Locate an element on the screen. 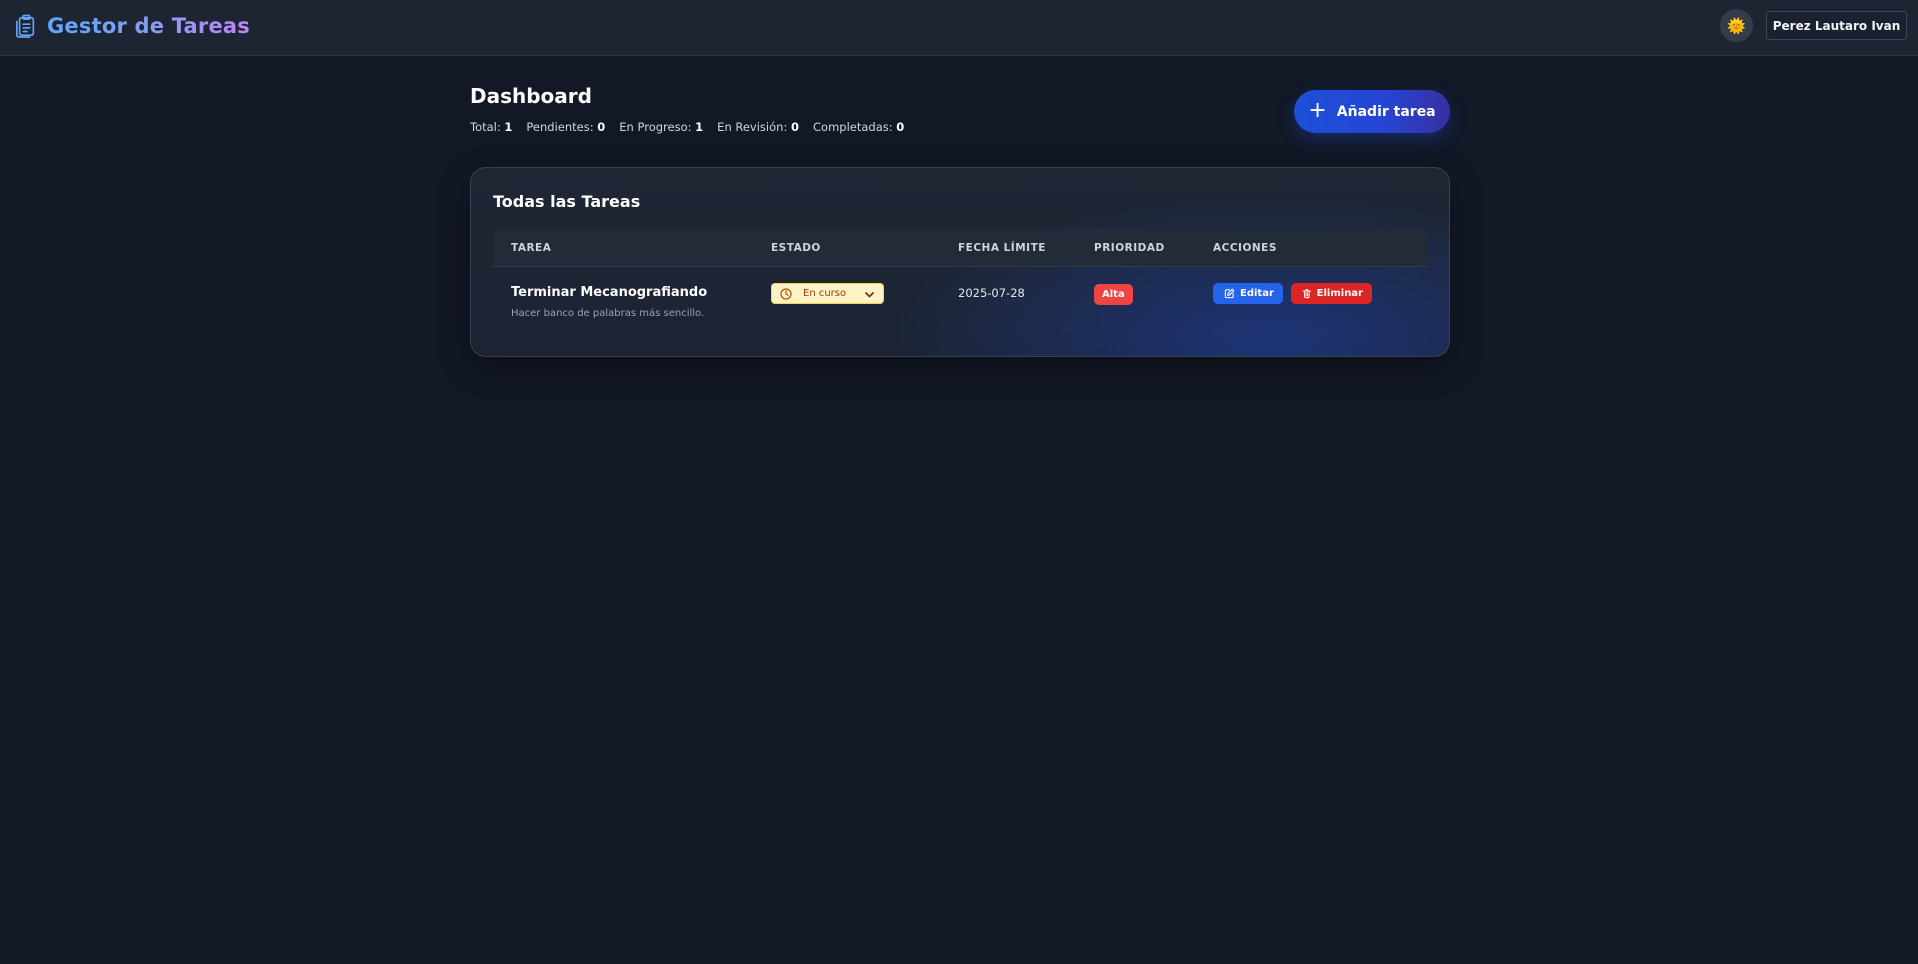 This screenshot has width=1918, height=964. status-value: En curso is located at coordinates (825, 293).